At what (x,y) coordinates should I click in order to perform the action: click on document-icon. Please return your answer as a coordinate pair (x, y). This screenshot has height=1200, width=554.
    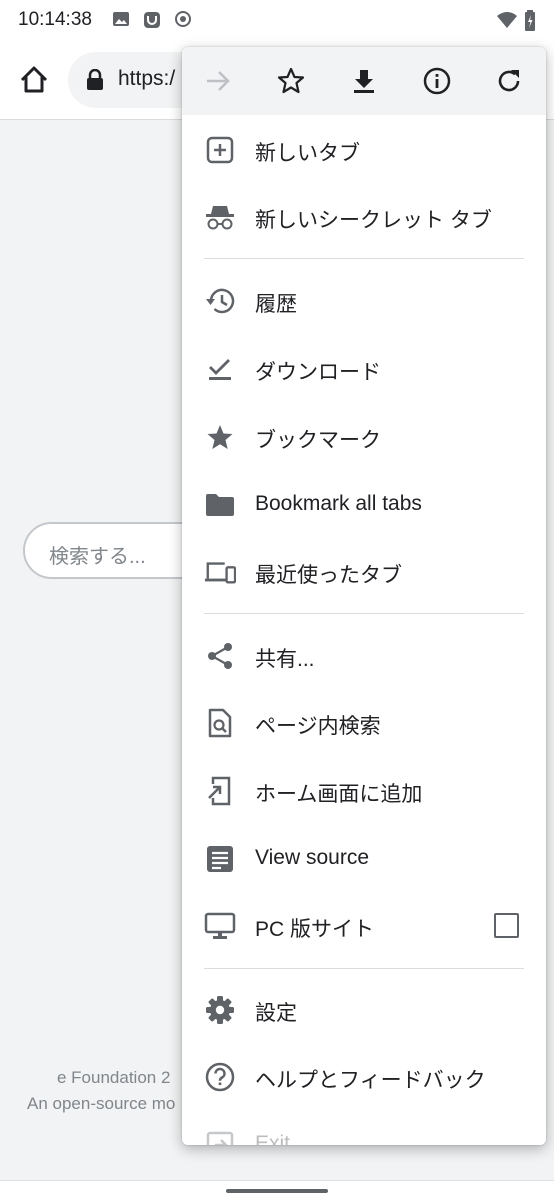
    Looking at the image, I should click on (220, 859).